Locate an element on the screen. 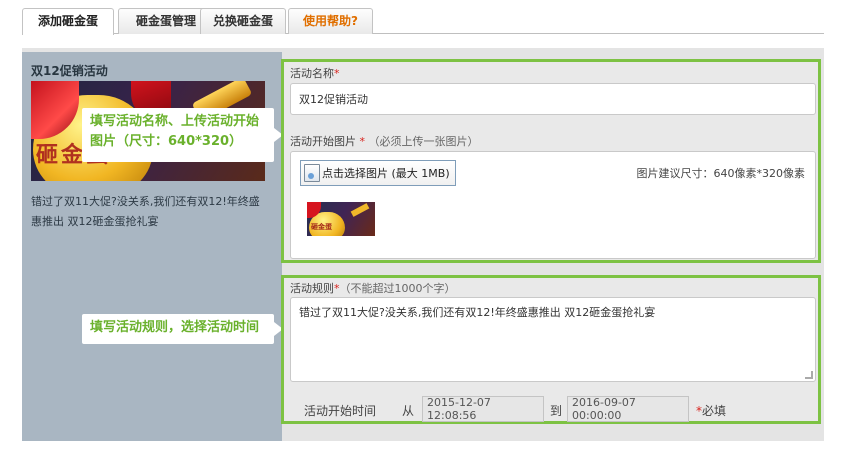  image-size-hint: 图片建议尺寸：640像素*320像素 is located at coordinates (721, 173).